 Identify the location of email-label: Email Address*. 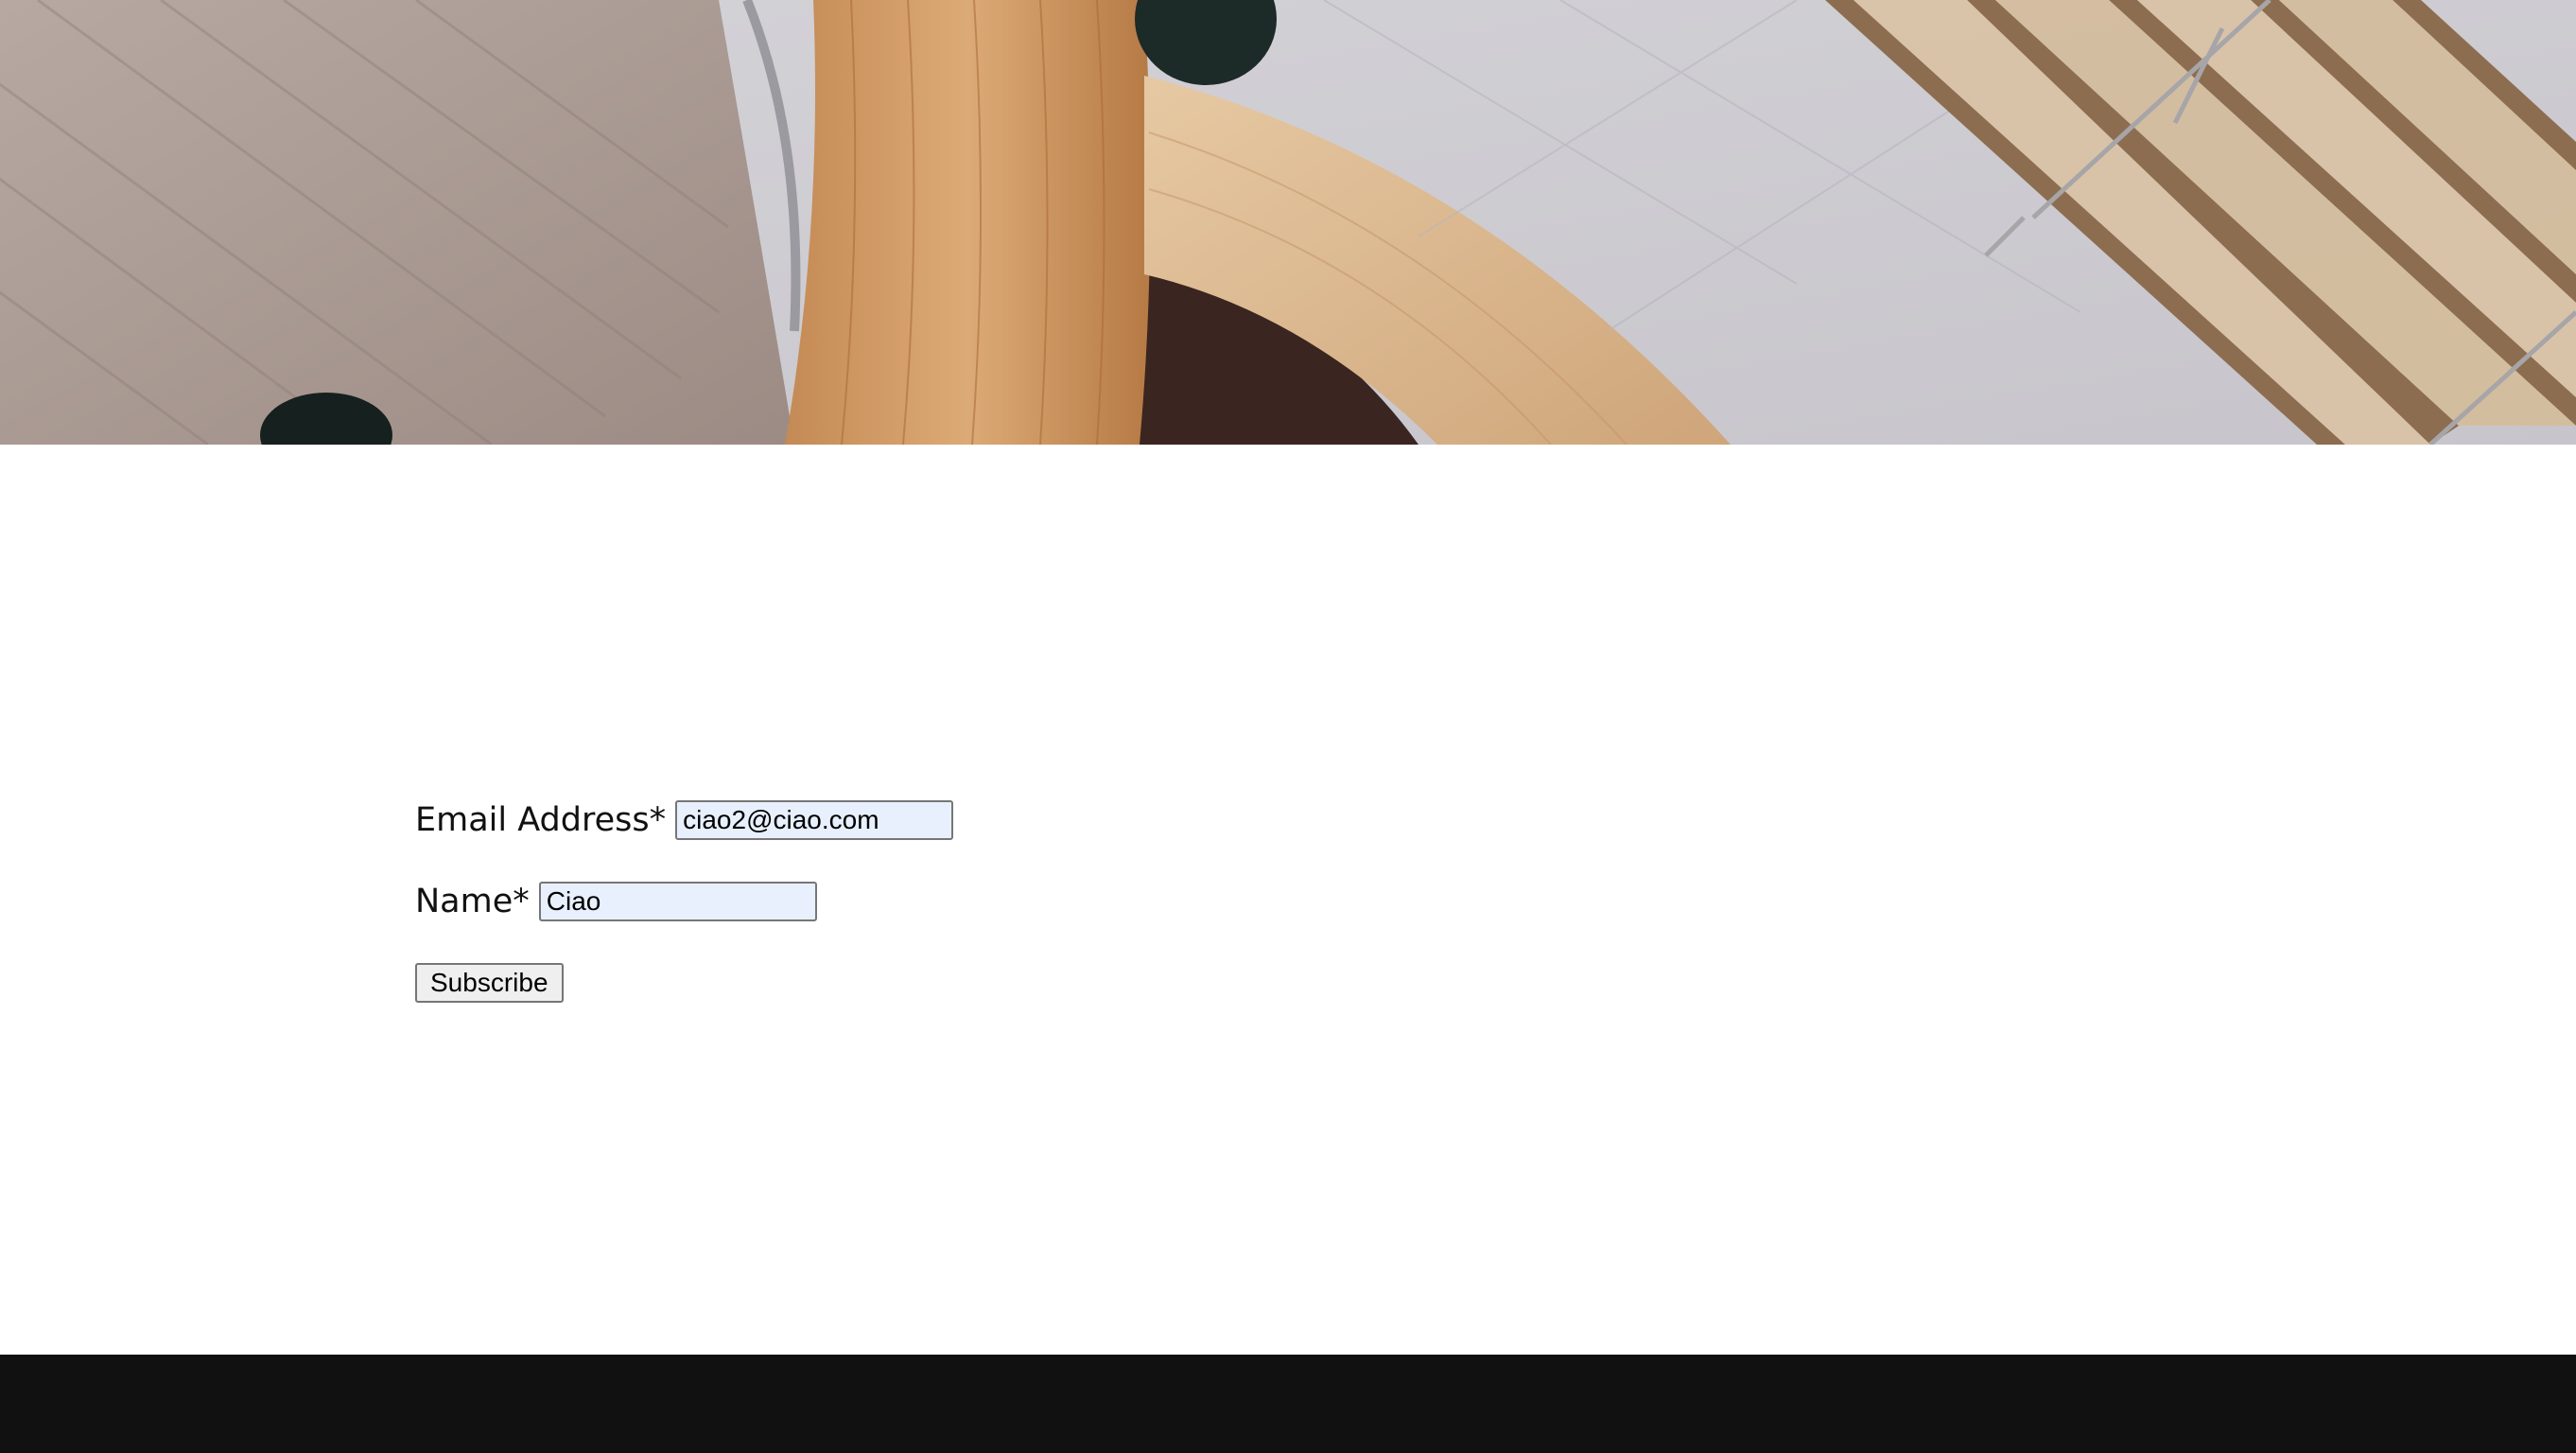
(541, 820).